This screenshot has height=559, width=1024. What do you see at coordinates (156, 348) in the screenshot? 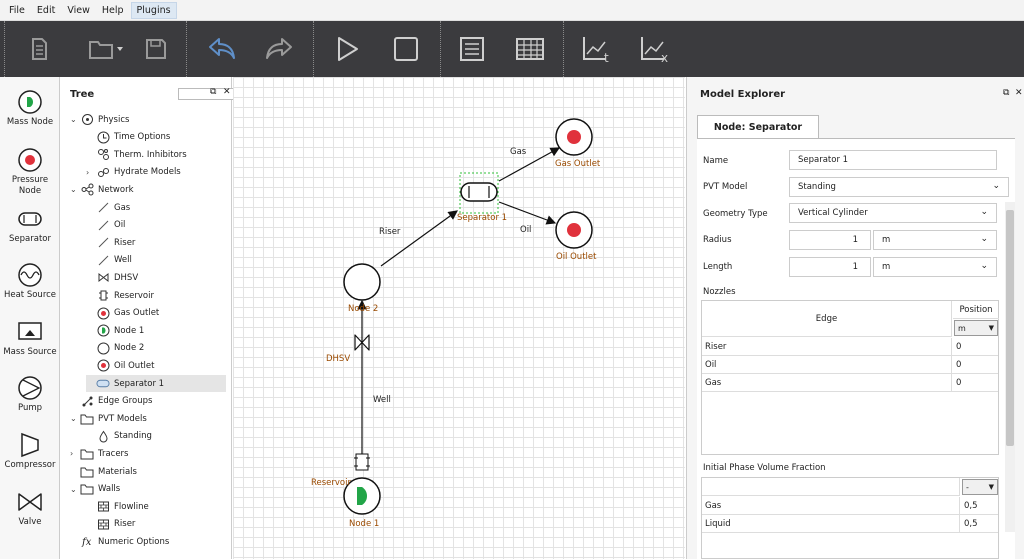
I see `tree-item: Node 2` at bounding box center [156, 348].